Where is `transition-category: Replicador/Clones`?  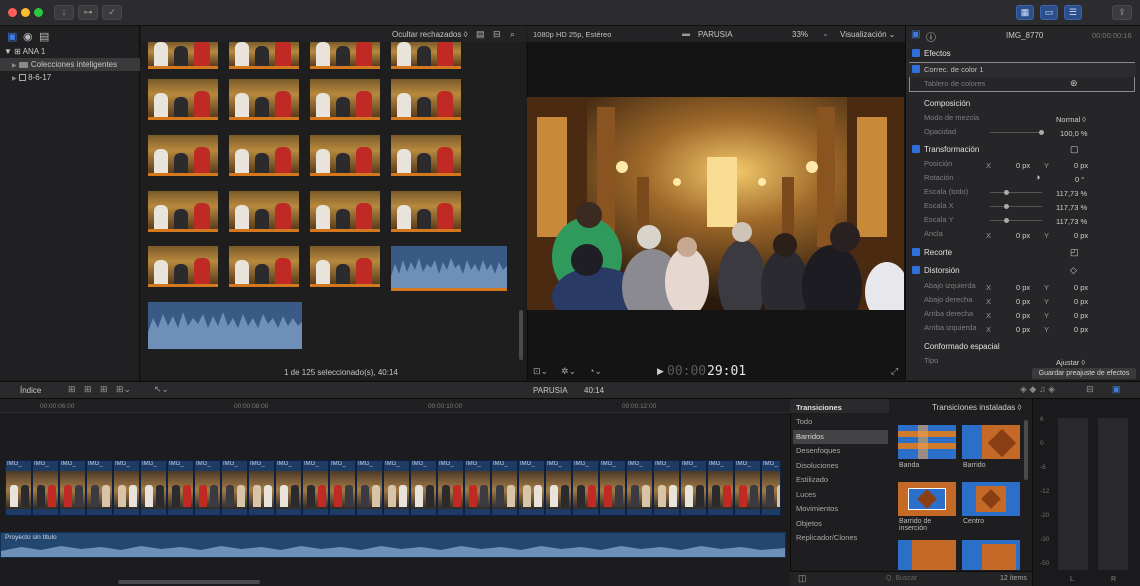 transition-category: Replicador/Clones is located at coordinates (840, 538).